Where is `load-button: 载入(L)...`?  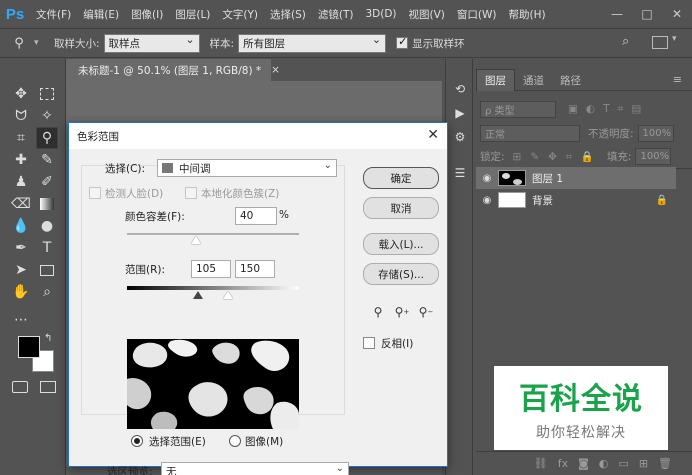 load-button: 载入(L)... is located at coordinates (401, 244).